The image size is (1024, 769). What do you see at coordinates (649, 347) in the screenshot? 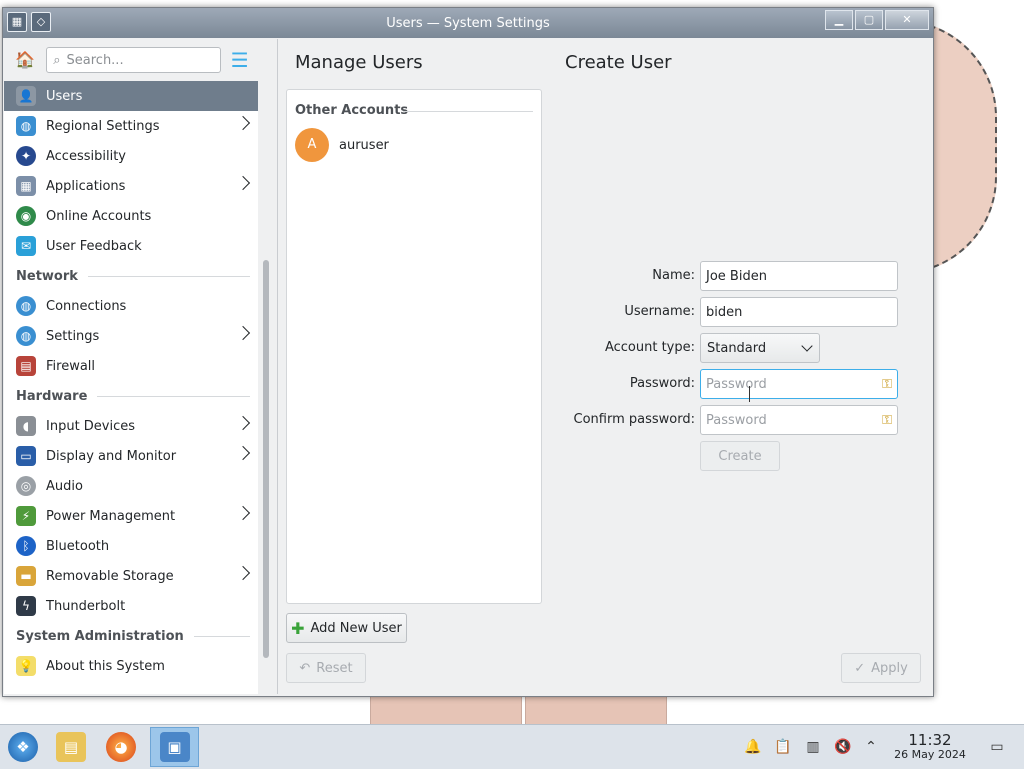
I see `account-type-label: Account type:` at bounding box center [649, 347].